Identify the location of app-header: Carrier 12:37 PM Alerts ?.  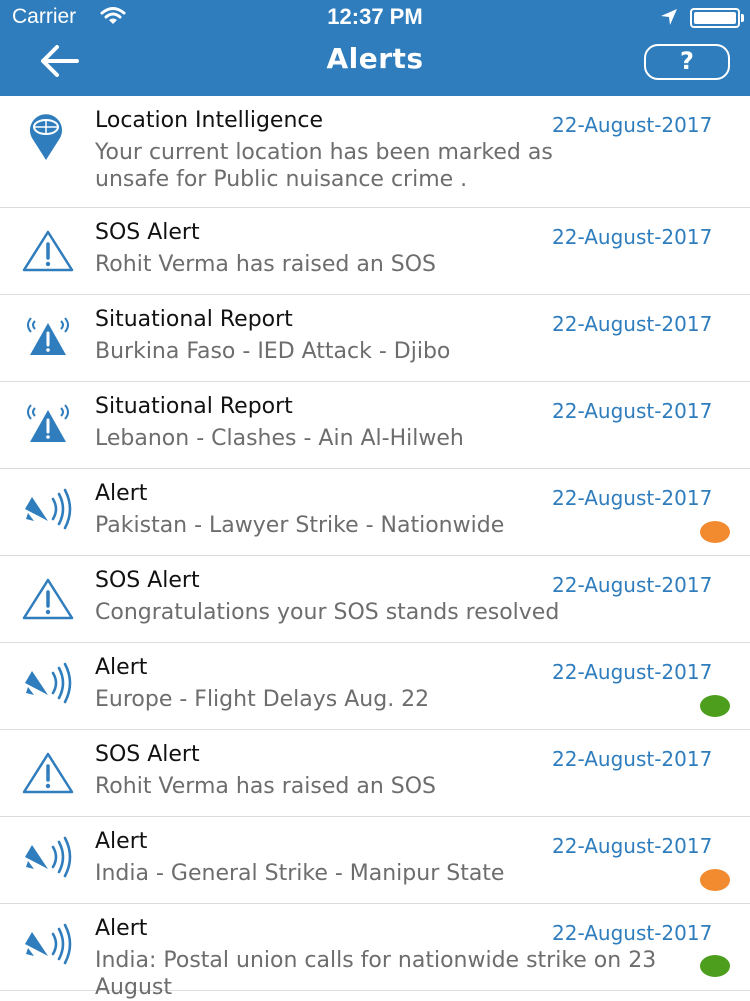
(375, 48).